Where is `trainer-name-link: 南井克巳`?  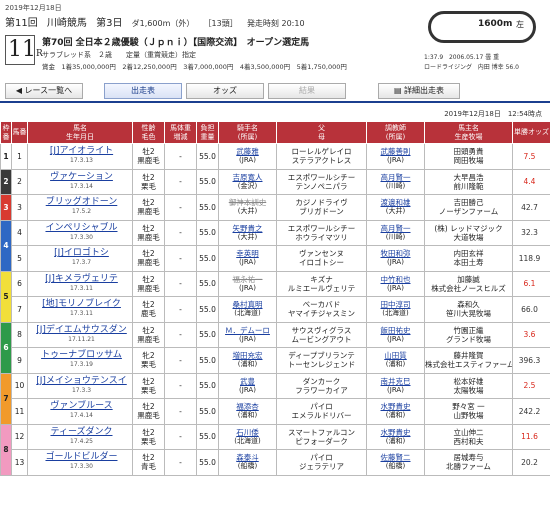
trainer-name-link: 南井克巳 is located at coordinates (396, 381).